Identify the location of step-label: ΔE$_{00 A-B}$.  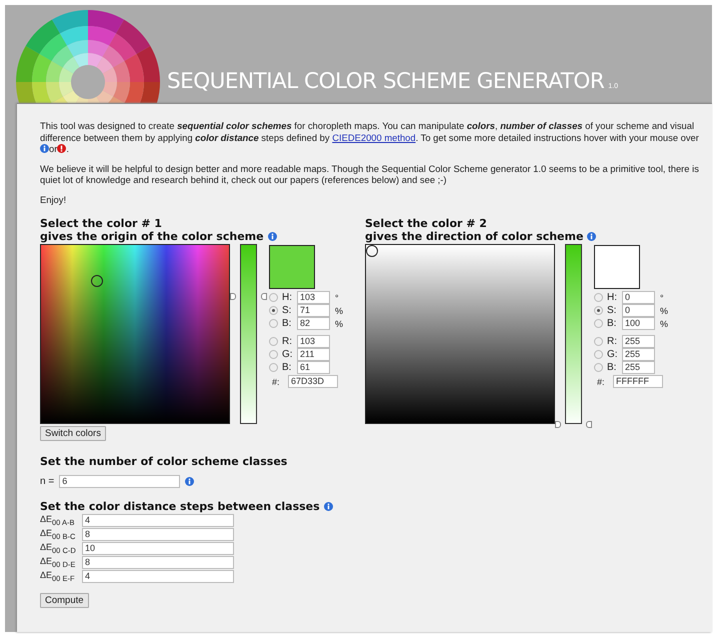
(58, 520).